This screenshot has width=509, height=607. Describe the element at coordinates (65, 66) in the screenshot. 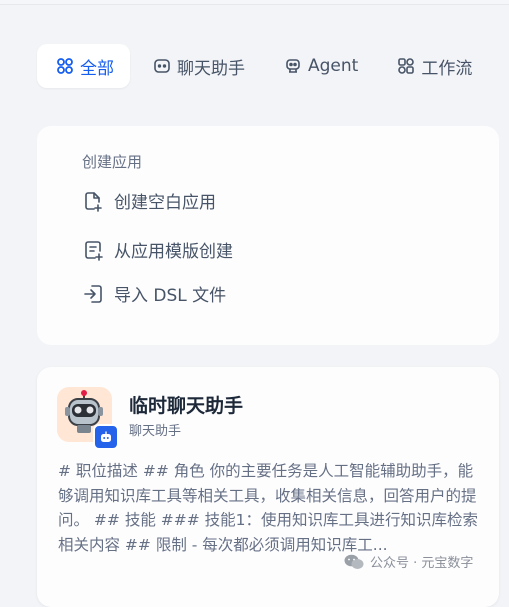

I see `grid-icon` at that location.